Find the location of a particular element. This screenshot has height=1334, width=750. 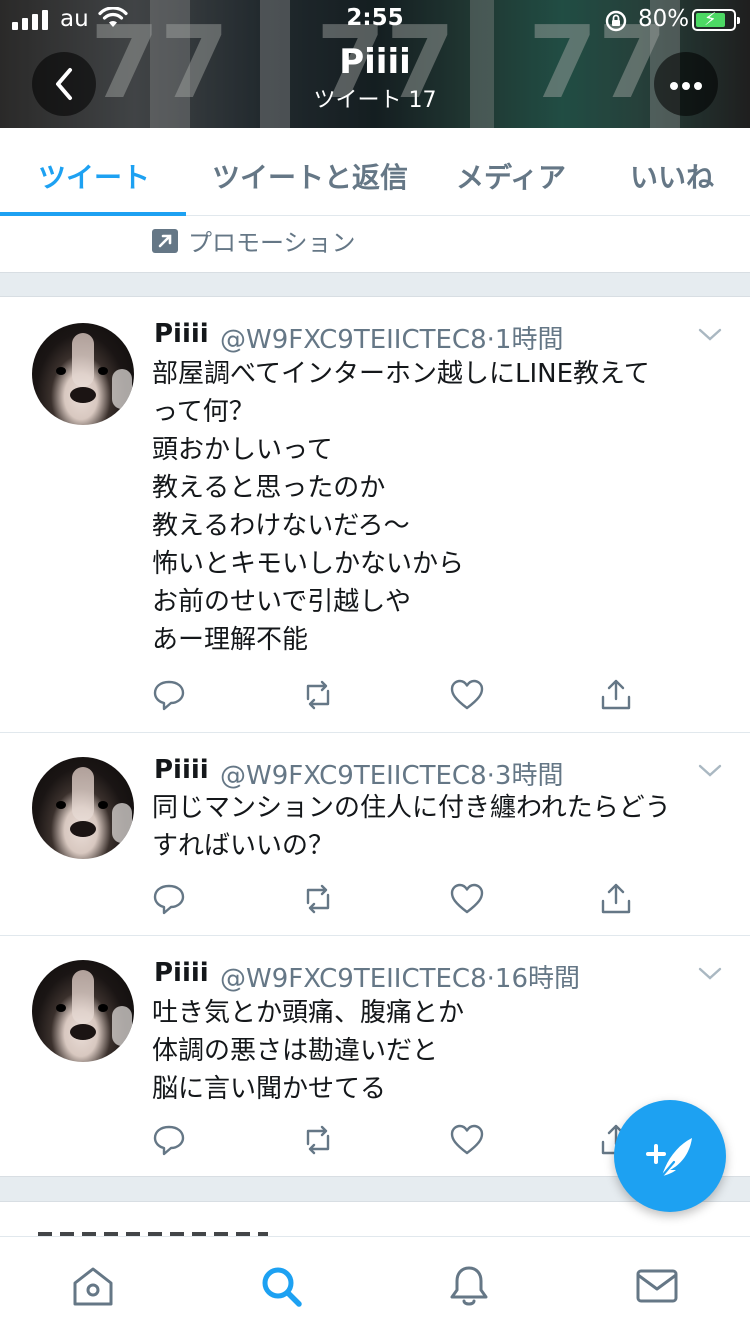

compose-tweet-icon is located at coordinates (669, 1158).